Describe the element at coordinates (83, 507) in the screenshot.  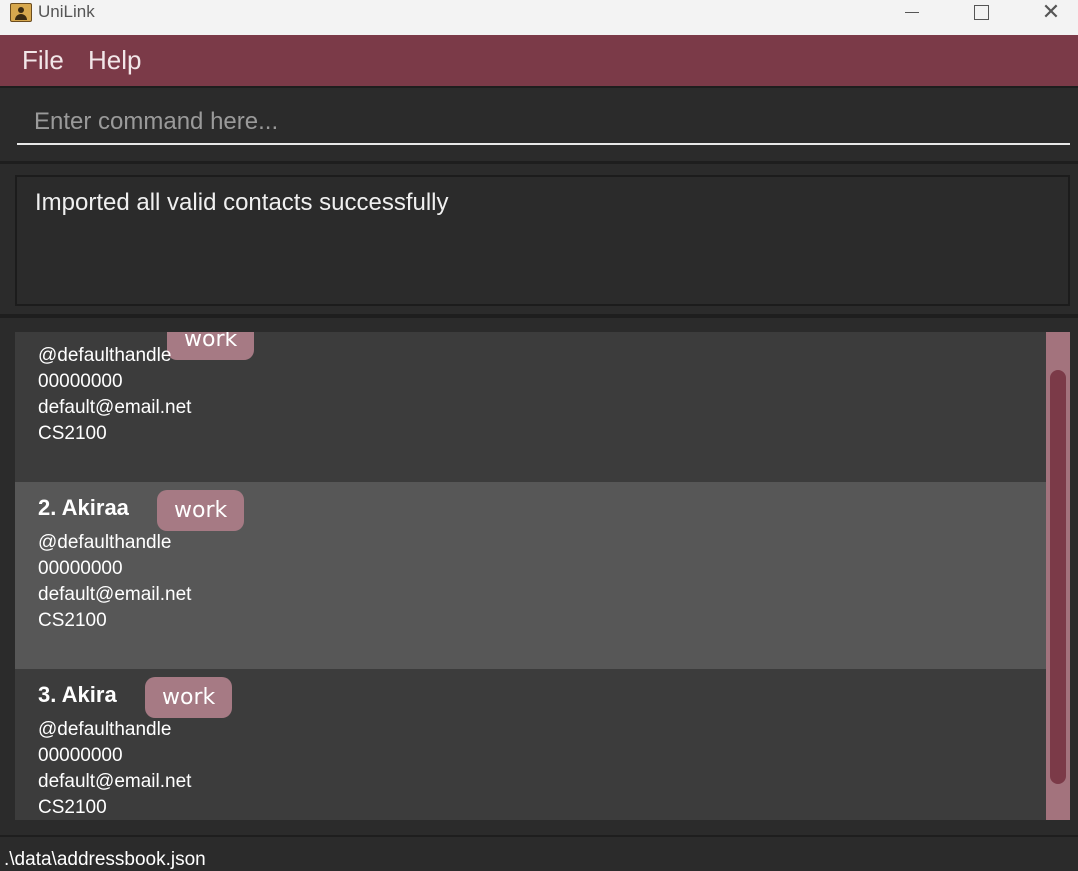
I see `contact-name: 2. Akiraa` at that location.